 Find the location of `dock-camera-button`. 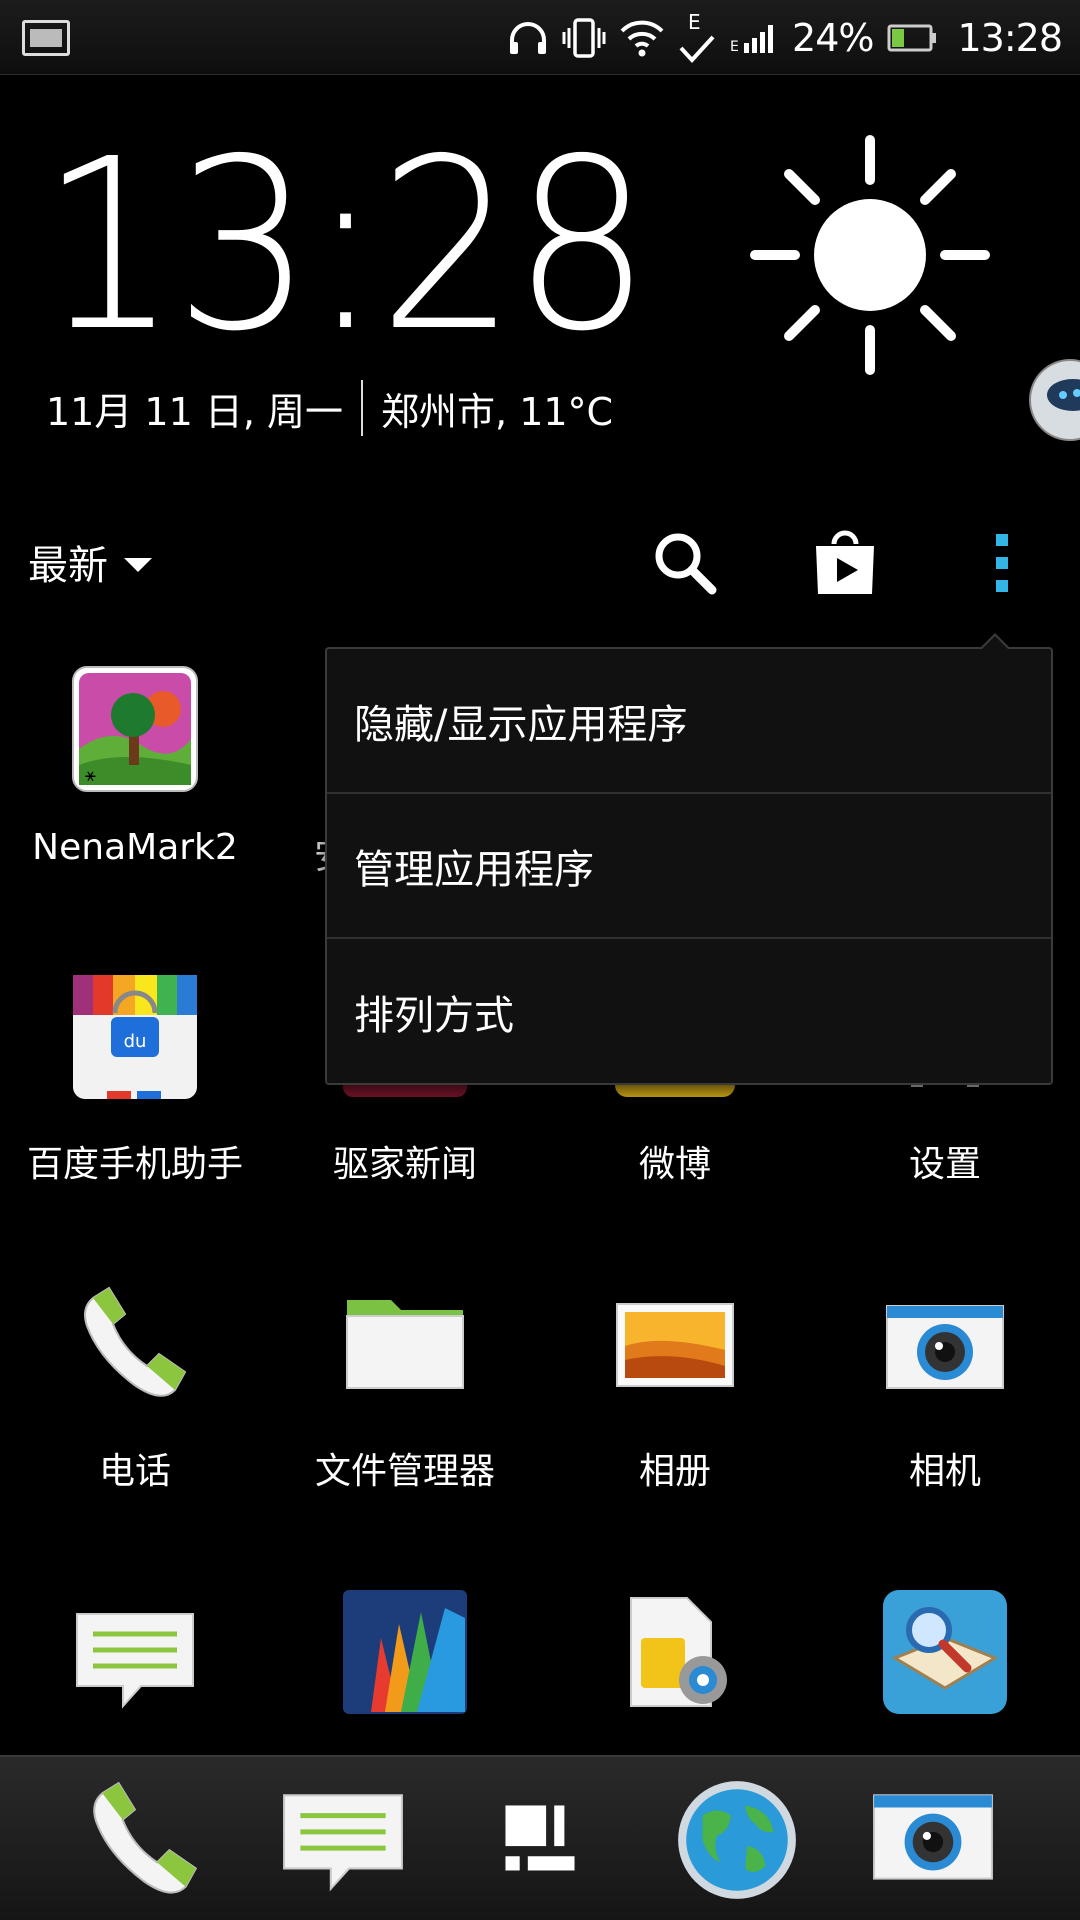

dock-camera-button is located at coordinates (933, 1840).